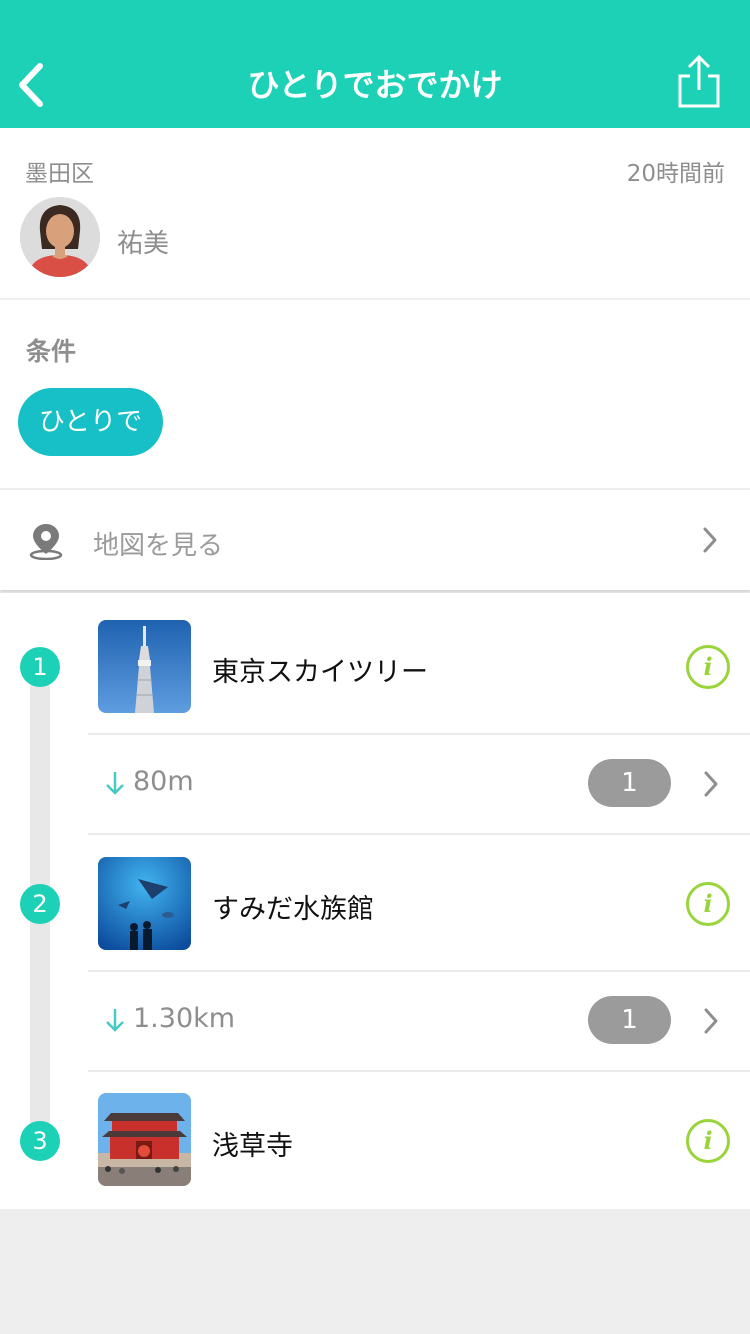  I want to click on user-name: 祐美, so click(143, 244).